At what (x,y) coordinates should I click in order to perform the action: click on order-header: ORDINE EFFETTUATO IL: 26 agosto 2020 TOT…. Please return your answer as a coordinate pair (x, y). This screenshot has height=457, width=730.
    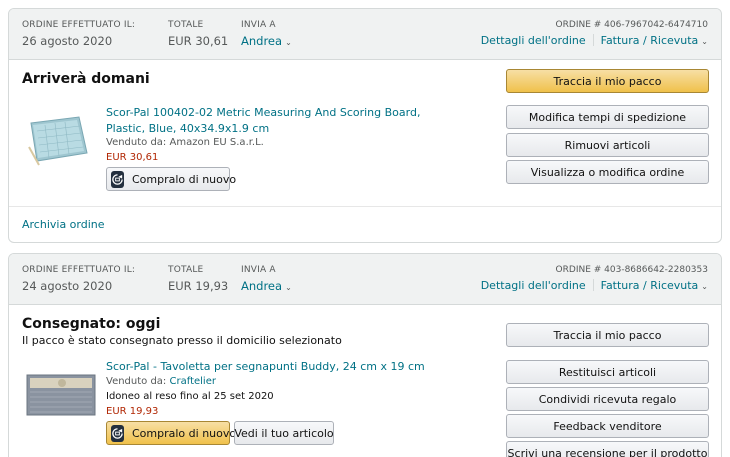
    Looking at the image, I should click on (365, 34).